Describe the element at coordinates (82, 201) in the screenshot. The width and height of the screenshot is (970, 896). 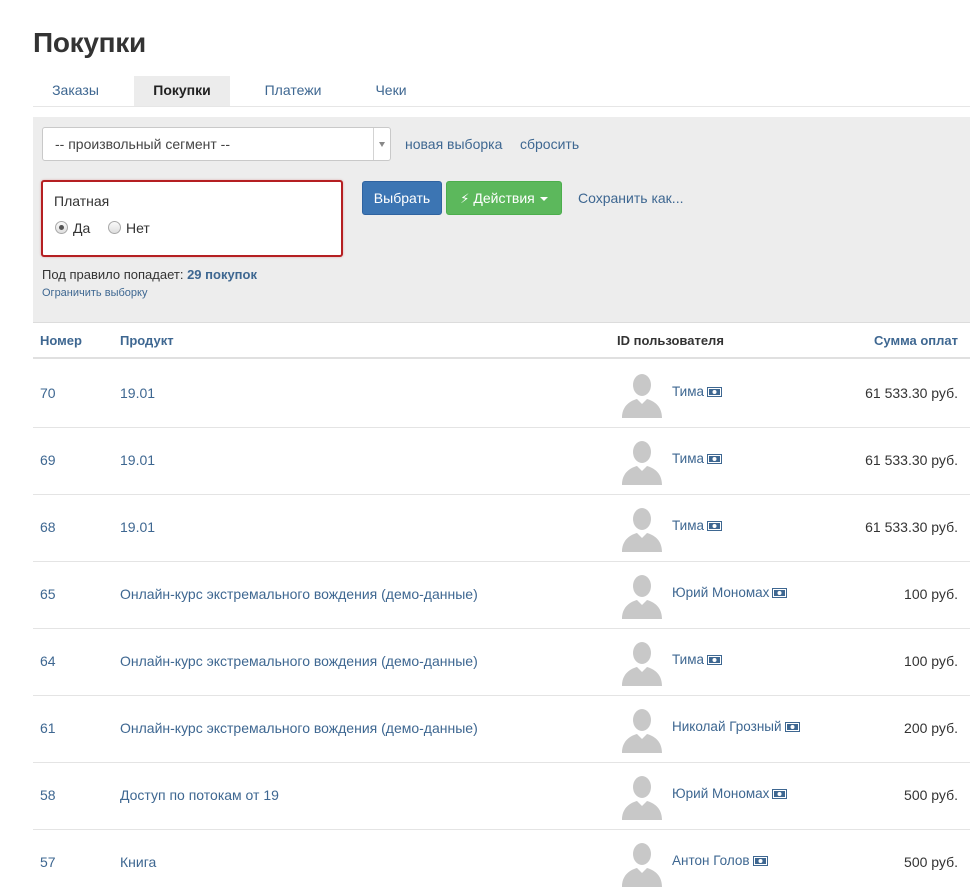
I see `rule-title: Платная` at that location.